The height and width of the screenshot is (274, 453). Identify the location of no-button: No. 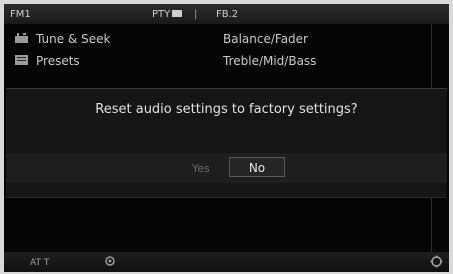
(257, 167).